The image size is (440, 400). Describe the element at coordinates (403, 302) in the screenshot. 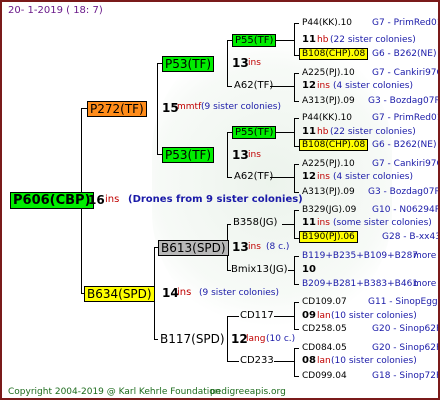

I see `g5-origin: G11 - SinopEgg86R` at that location.